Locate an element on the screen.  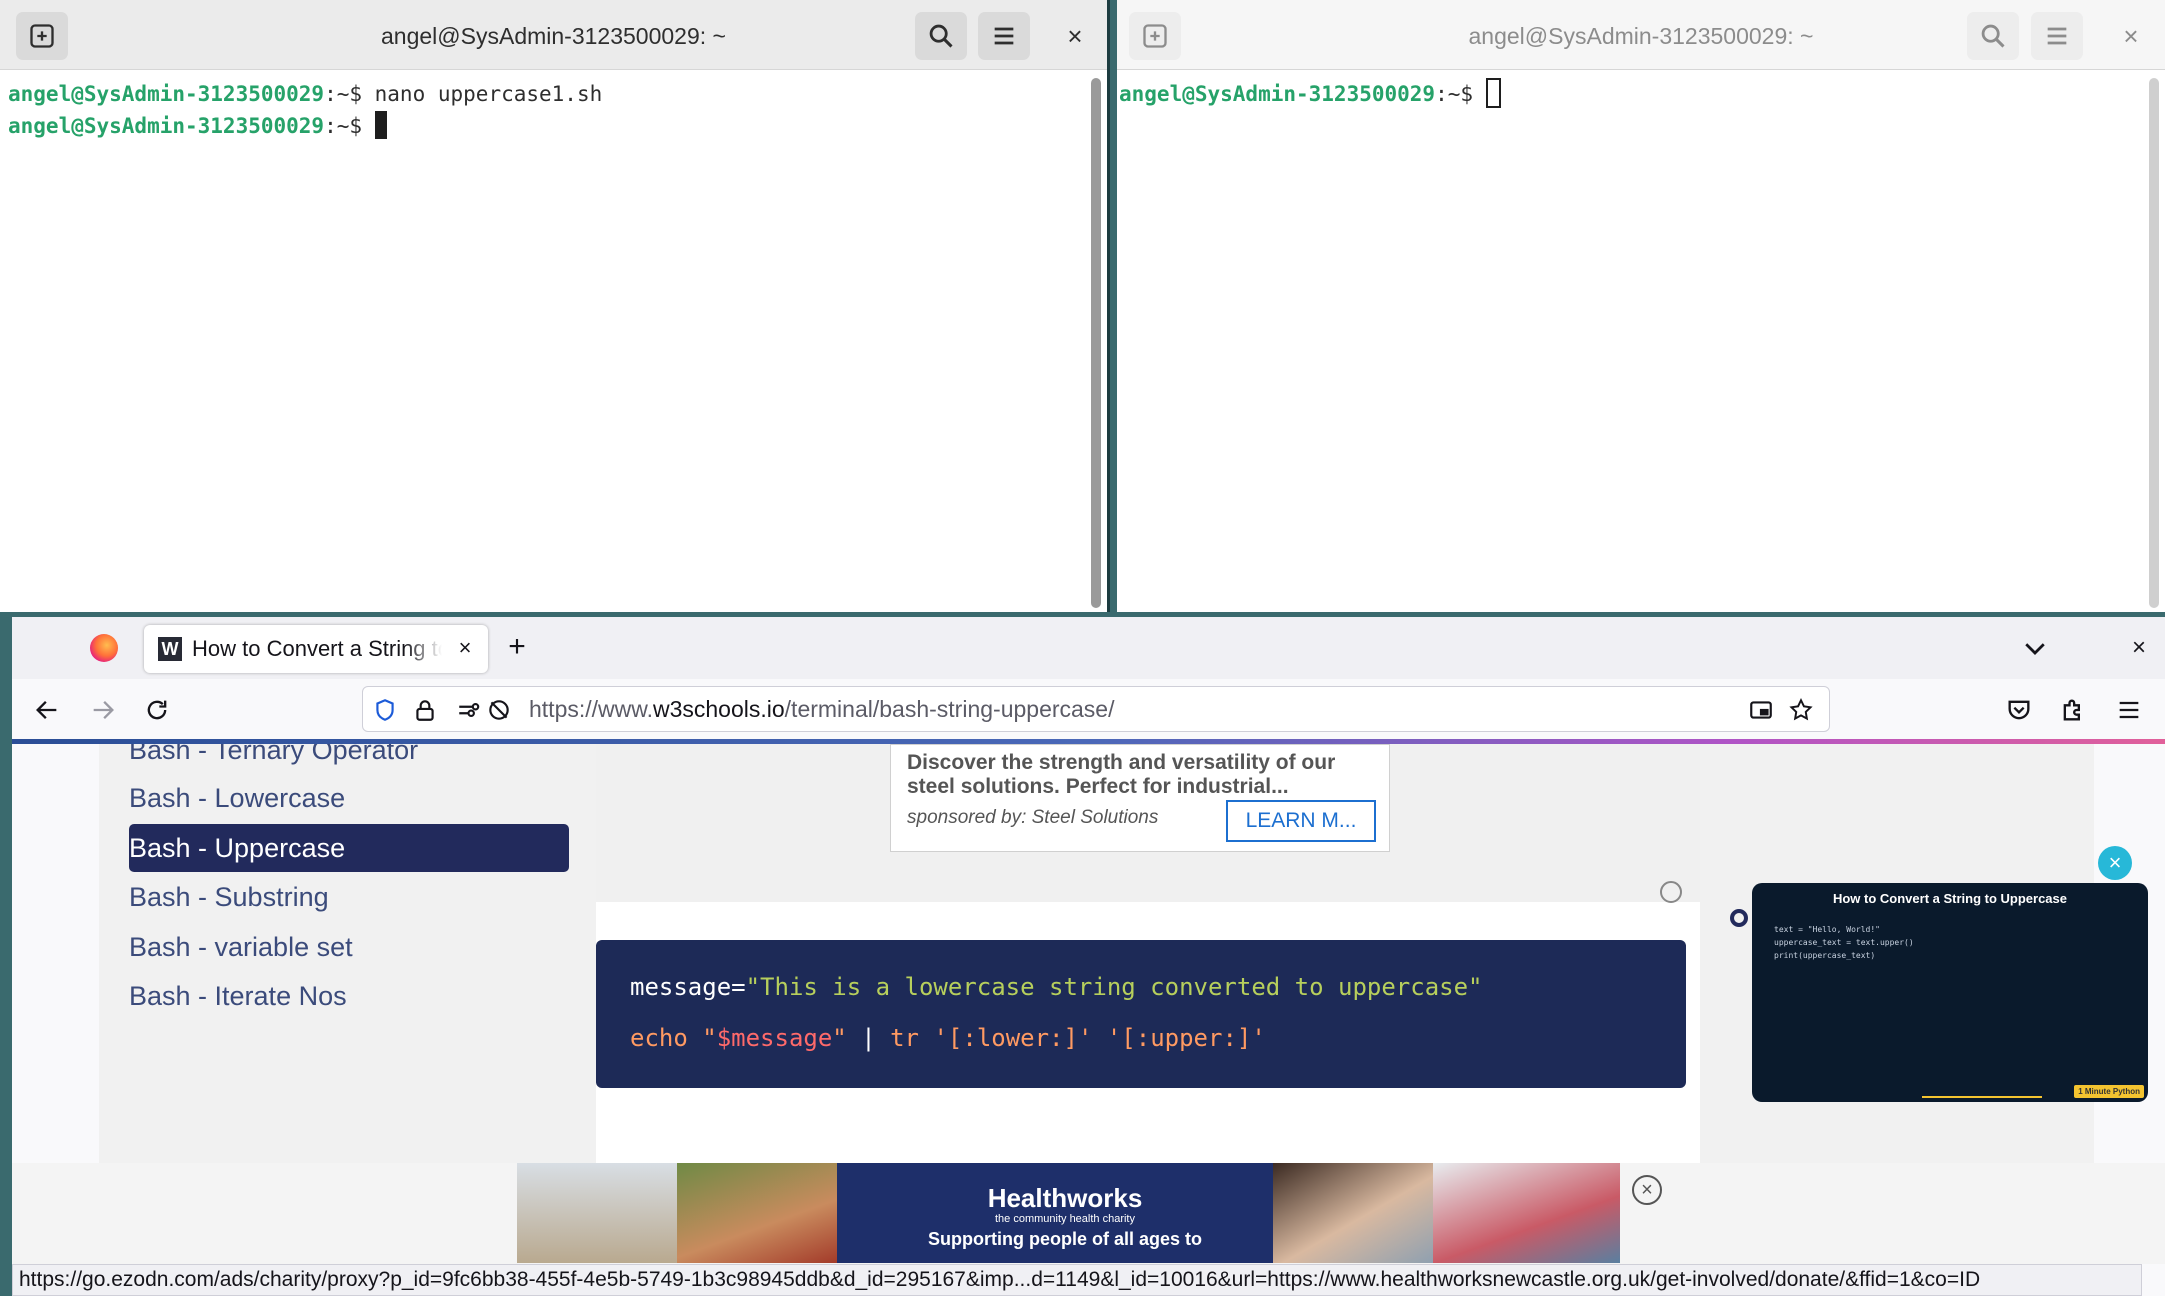
tab-title: How to Convert a String to Uppercase is located at coordinates (317, 648).